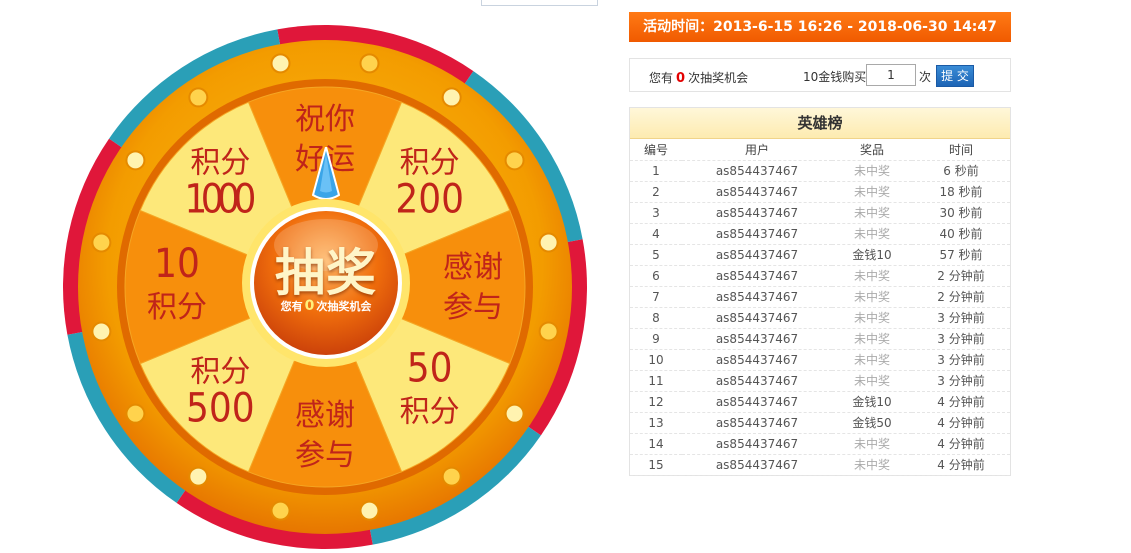  Describe the element at coordinates (656, 423) in the screenshot. I see `cell-id: 13` at that location.